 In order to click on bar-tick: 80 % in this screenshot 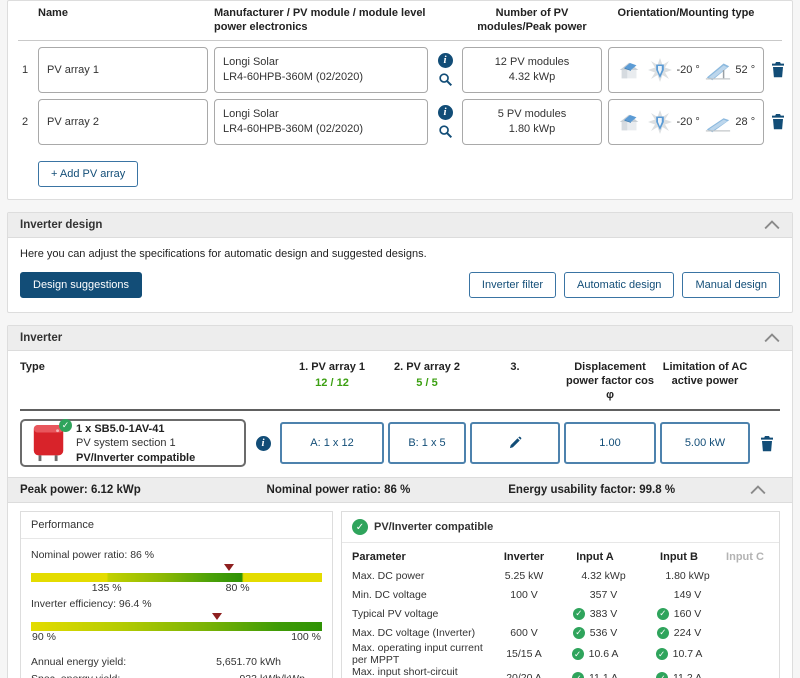, I will do `click(237, 588)`.